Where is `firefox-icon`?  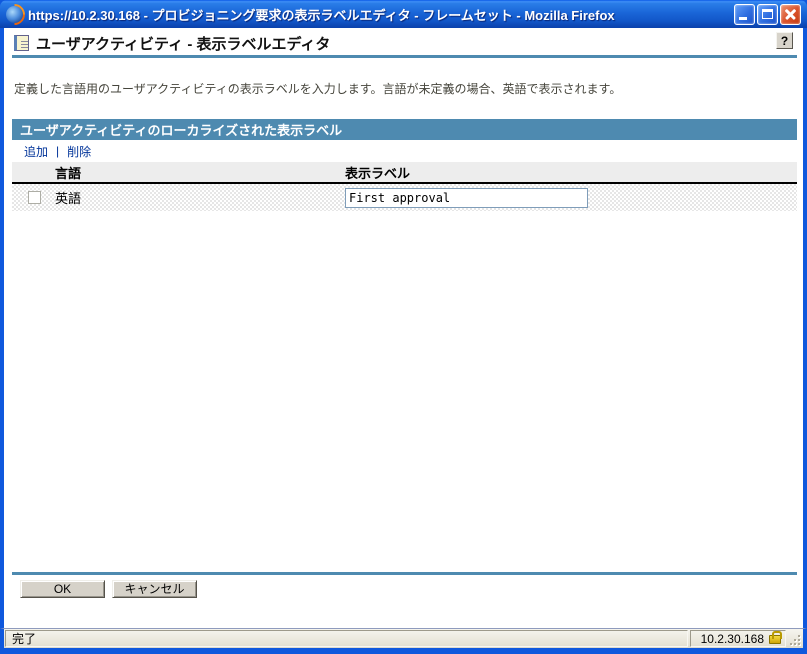 firefox-icon is located at coordinates (14, 14).